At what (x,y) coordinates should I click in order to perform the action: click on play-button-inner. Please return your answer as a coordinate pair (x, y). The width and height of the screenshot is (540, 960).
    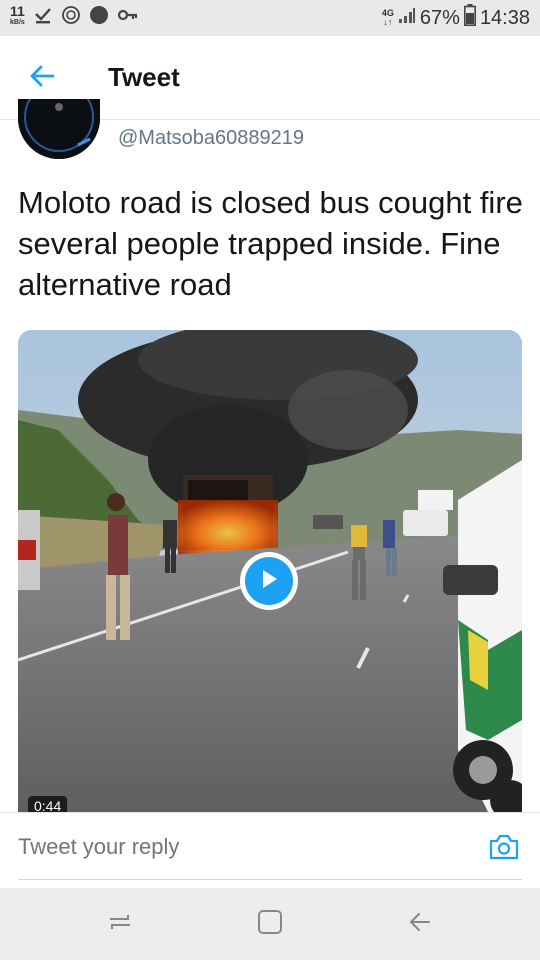
    Looking at the image, I should click on (269, 581).